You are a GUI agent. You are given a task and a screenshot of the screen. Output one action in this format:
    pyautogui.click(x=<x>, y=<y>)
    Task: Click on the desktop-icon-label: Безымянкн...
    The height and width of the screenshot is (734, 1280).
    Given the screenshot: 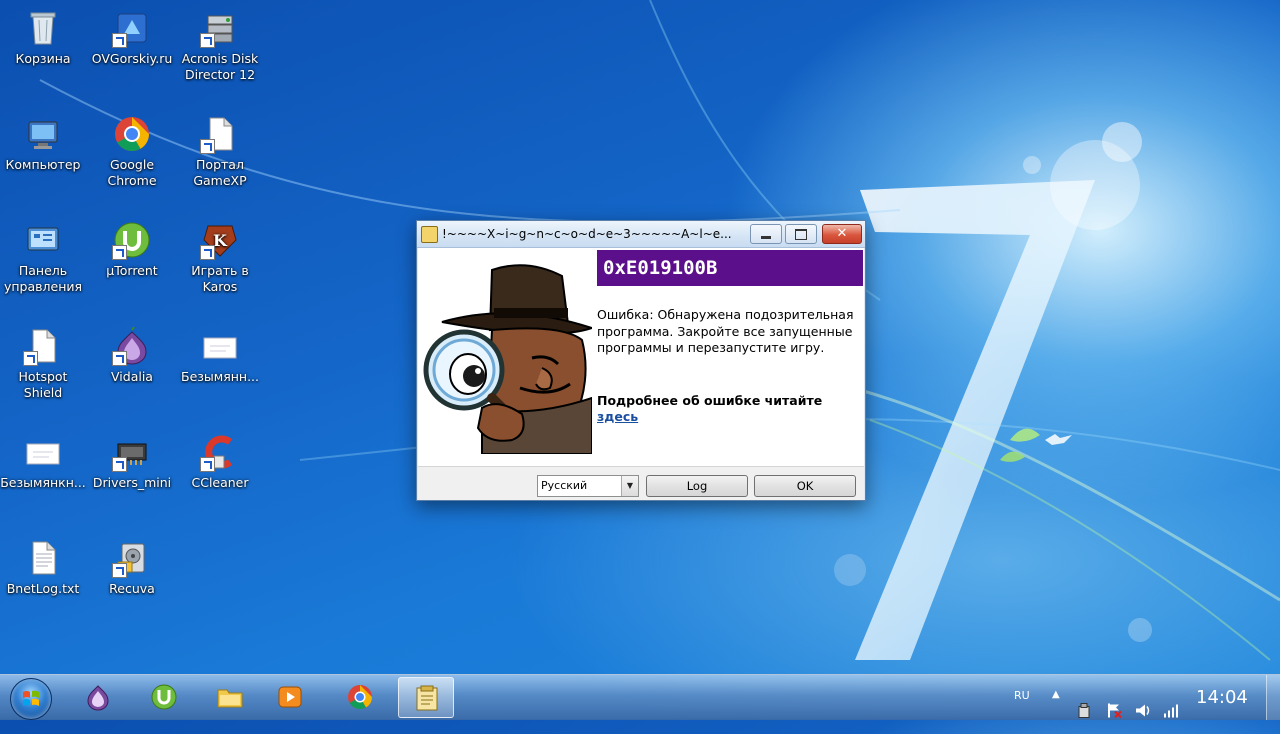 What is the action you would take?
    pyautogui.click(x=43, y=482)
    